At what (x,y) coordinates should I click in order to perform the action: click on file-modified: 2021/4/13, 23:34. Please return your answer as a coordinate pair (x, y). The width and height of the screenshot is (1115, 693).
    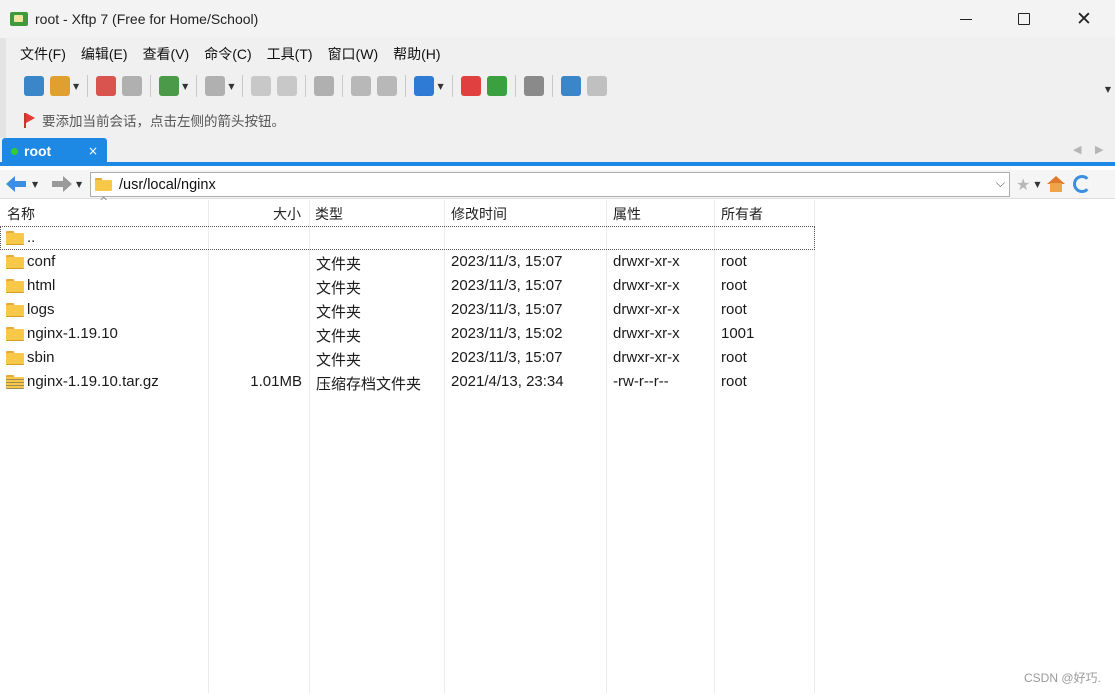
    Looking at the image, I should click on (507, 381).